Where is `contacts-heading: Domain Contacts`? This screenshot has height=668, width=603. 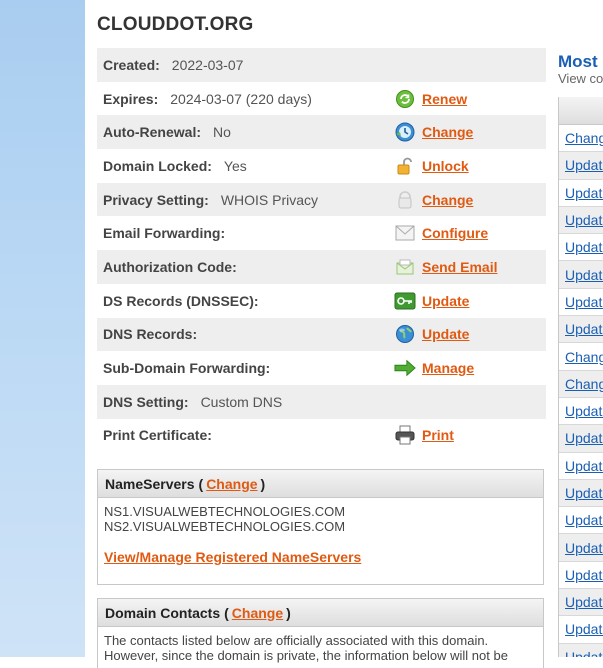
contacts-heading: Domain Contacts is located at coordinates (163, 612).